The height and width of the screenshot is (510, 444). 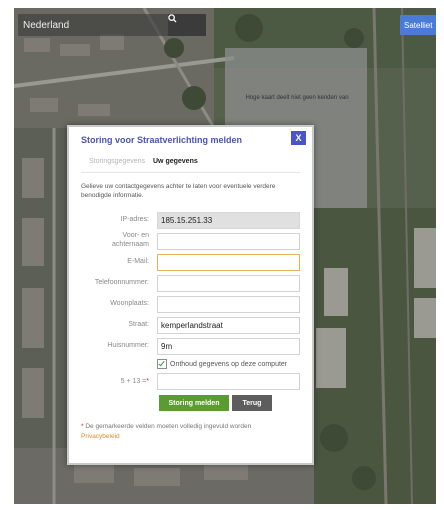 What do you see at coordinates (100, 436) in the screenshot?
I see `privacy-link: Privacybeleid` at bounding box center [100, 436].